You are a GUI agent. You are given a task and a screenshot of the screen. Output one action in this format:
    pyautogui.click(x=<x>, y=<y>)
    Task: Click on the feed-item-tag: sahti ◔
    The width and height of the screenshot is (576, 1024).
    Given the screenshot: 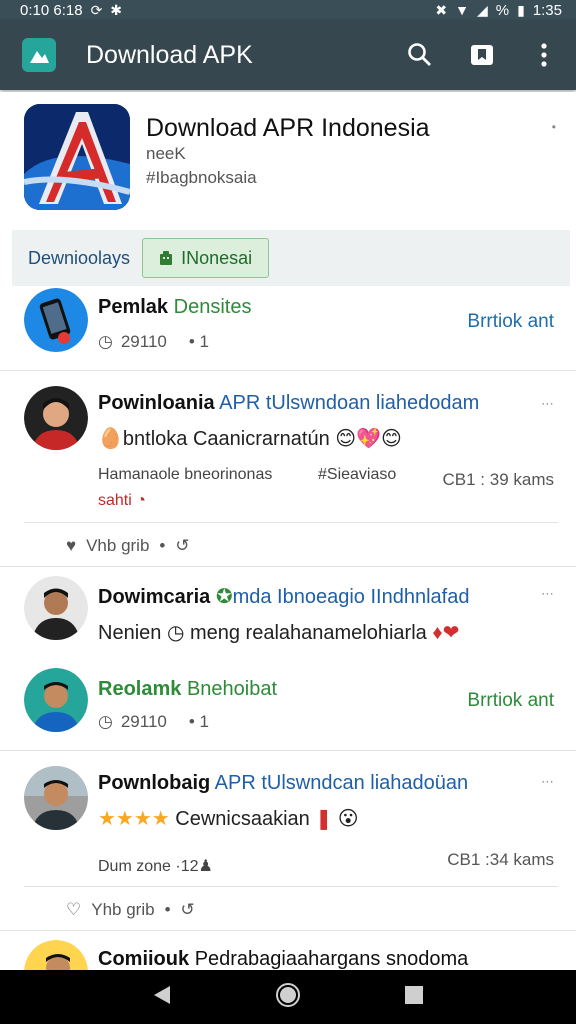 What is the action you would take?
    pyautogui.click(x=122, y=500)
    